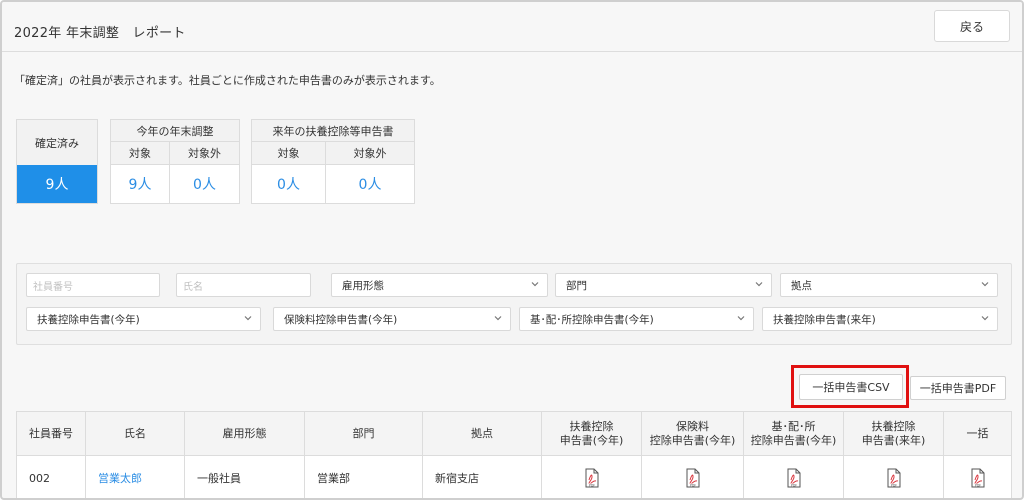 This screenshot has width=1024, height=500. What do you see at coordinates (889, 285) in the screenshot?
I see `location-select: 拠点` at bounding box center [889, 285].